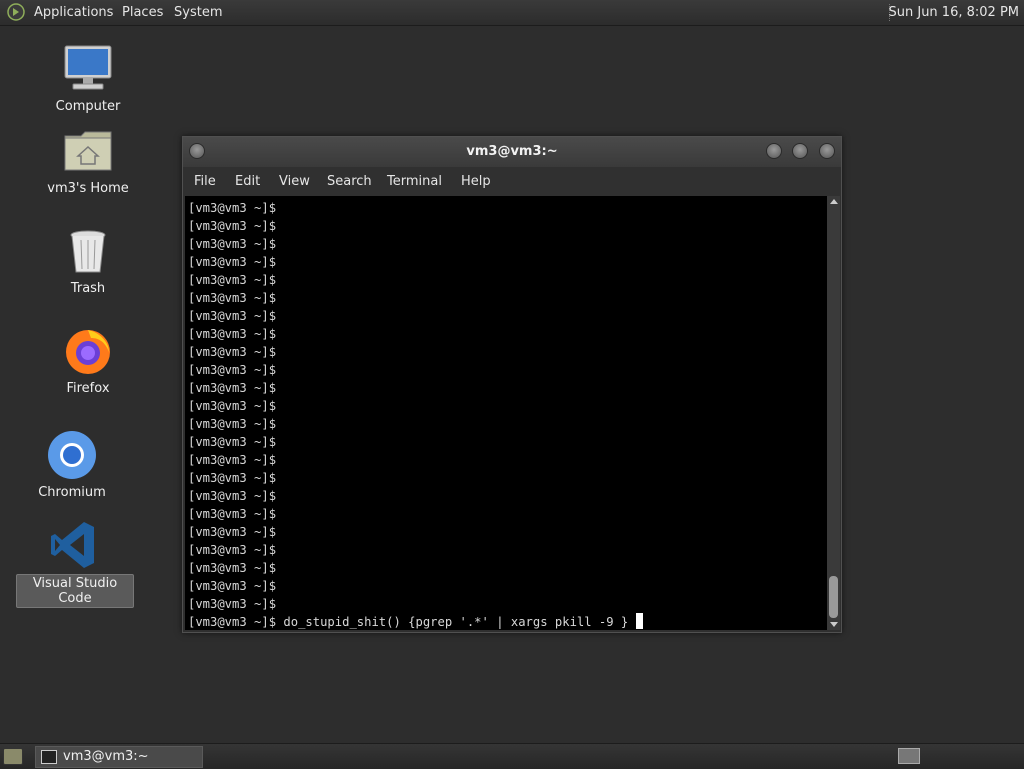  Describe the element at coordinates (142, 12) in the screenshot. I see `menu-places: Places` at that location.